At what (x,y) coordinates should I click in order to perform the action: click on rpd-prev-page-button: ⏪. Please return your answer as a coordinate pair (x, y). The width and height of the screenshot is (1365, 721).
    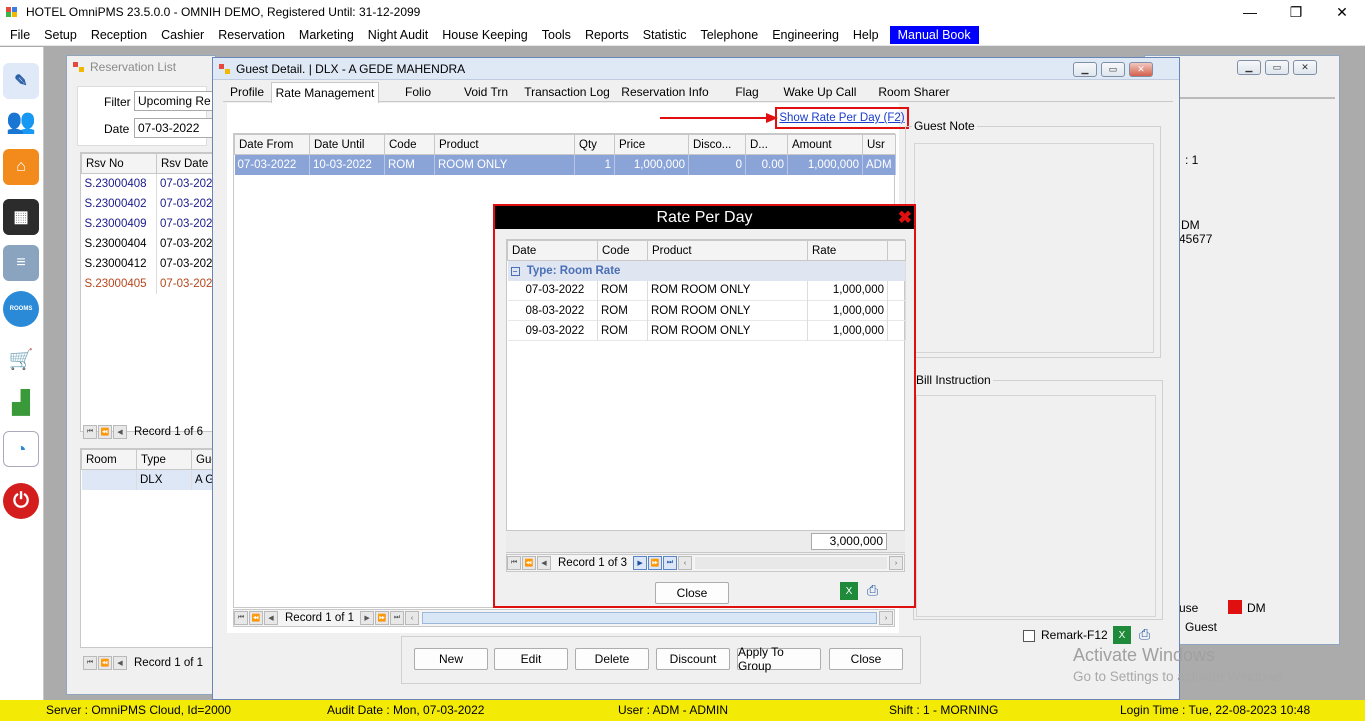
    Looking at the image, I should click on (529, 563).